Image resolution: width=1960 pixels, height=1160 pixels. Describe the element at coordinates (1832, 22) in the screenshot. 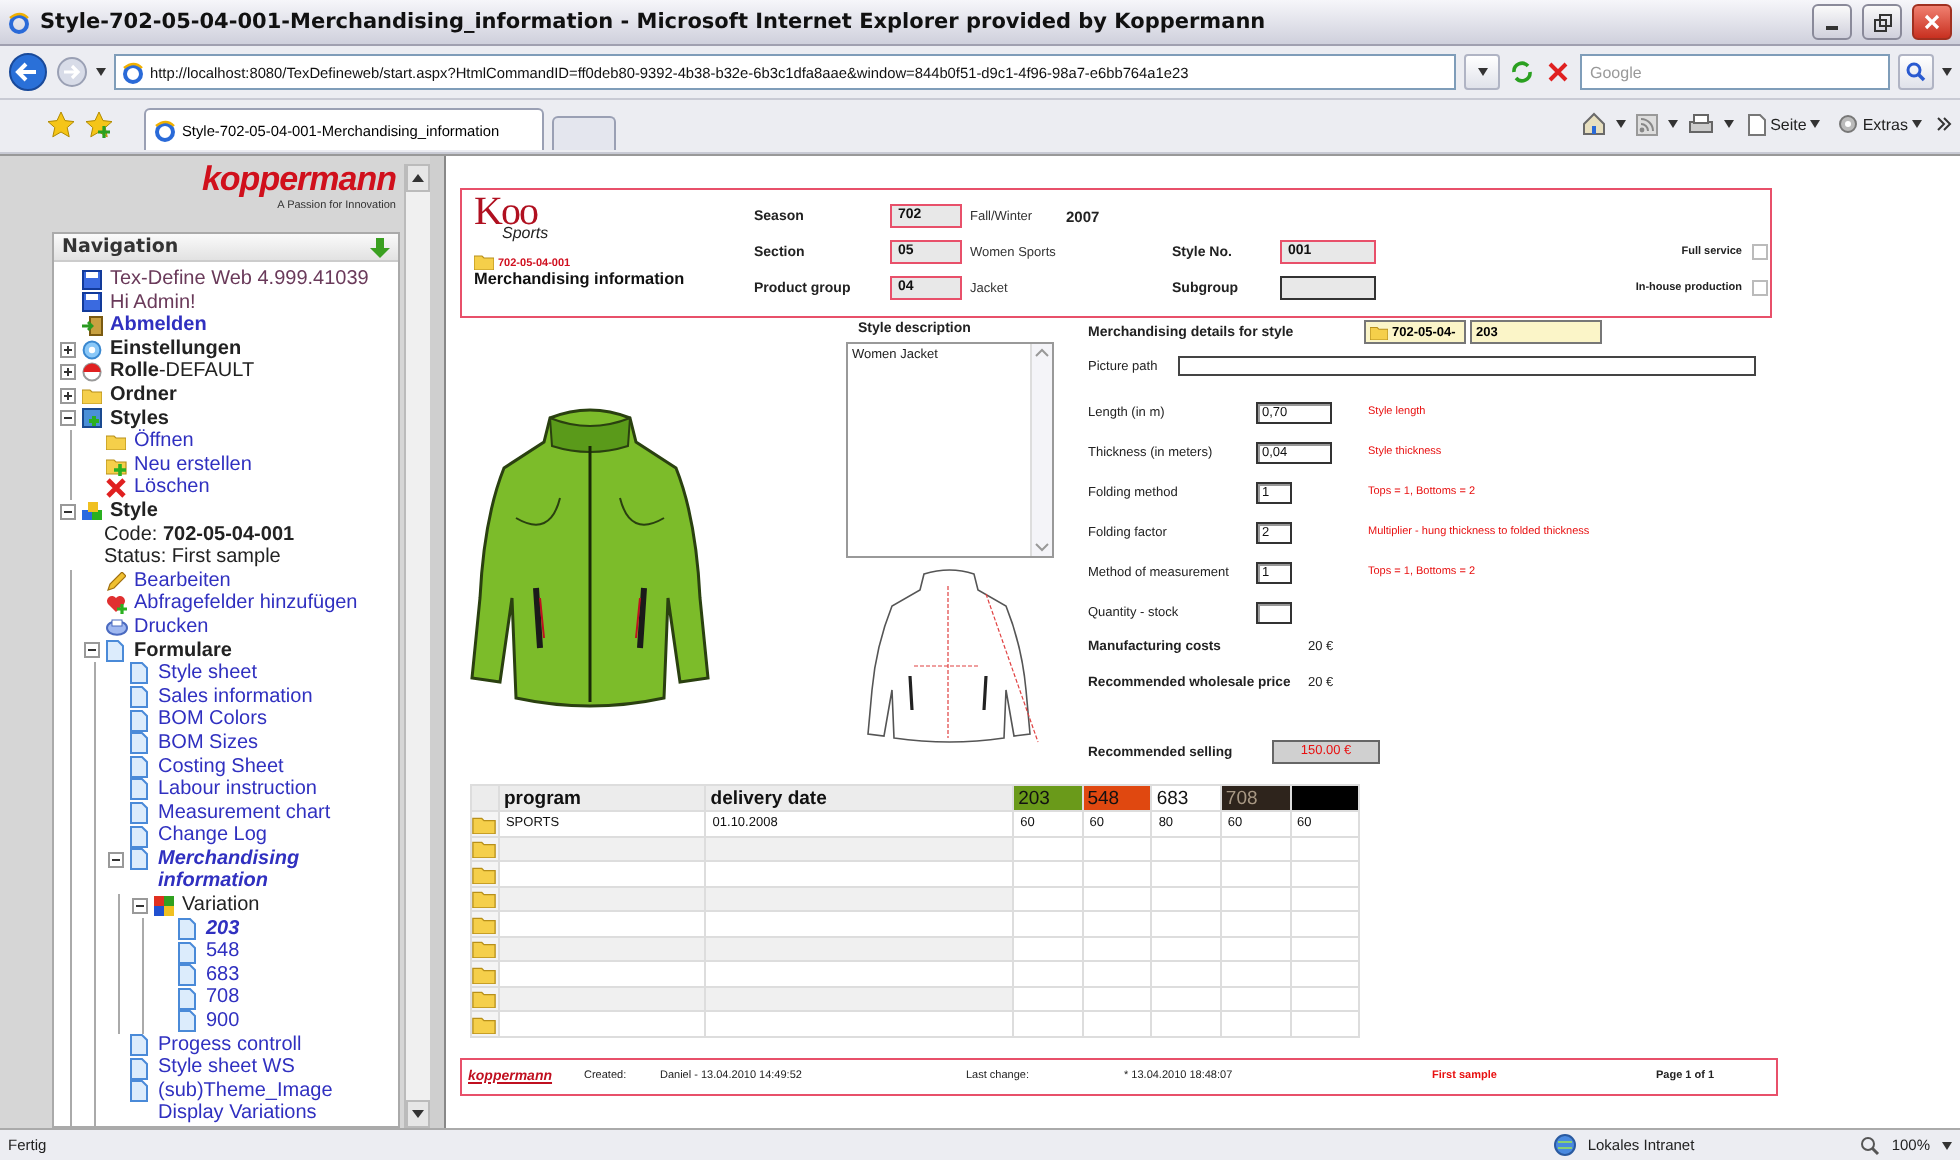

I see `minimize-button` at that location.